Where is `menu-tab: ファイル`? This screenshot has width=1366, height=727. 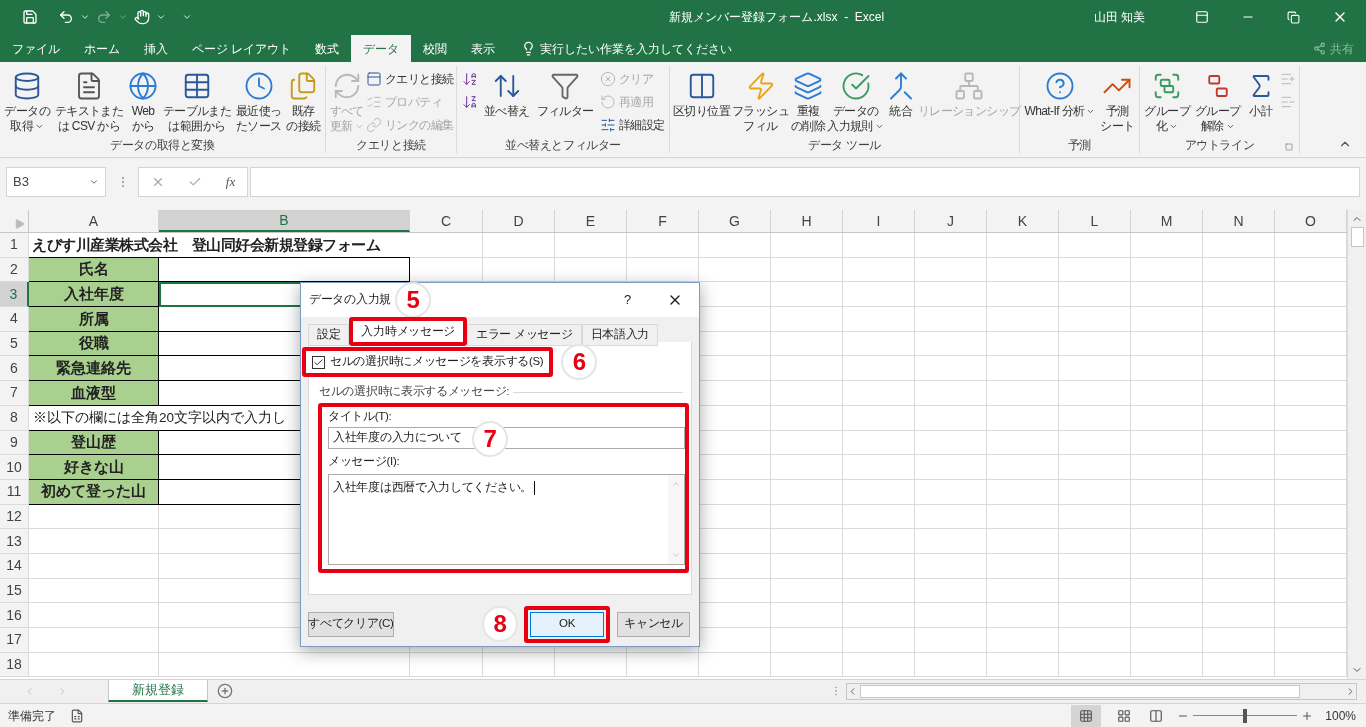 menu-tab: ファイル is located at coordinates (36, 48).